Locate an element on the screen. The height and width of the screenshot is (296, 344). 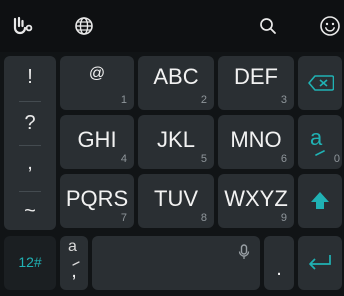
symbol-key-question: ? is located at coordinates (30, 123).